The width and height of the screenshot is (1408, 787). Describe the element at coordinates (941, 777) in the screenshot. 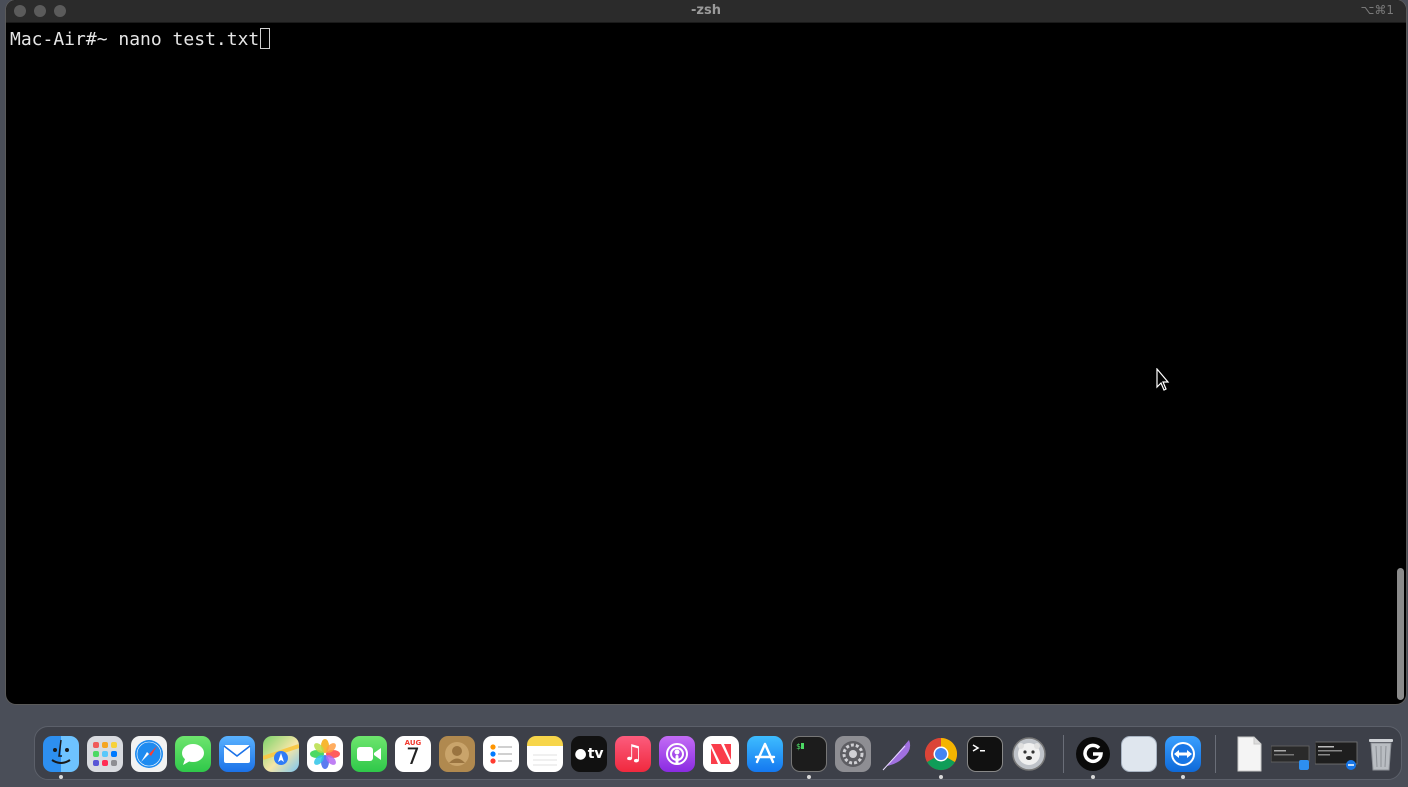

I see `chrome-running-indicator` at that location.